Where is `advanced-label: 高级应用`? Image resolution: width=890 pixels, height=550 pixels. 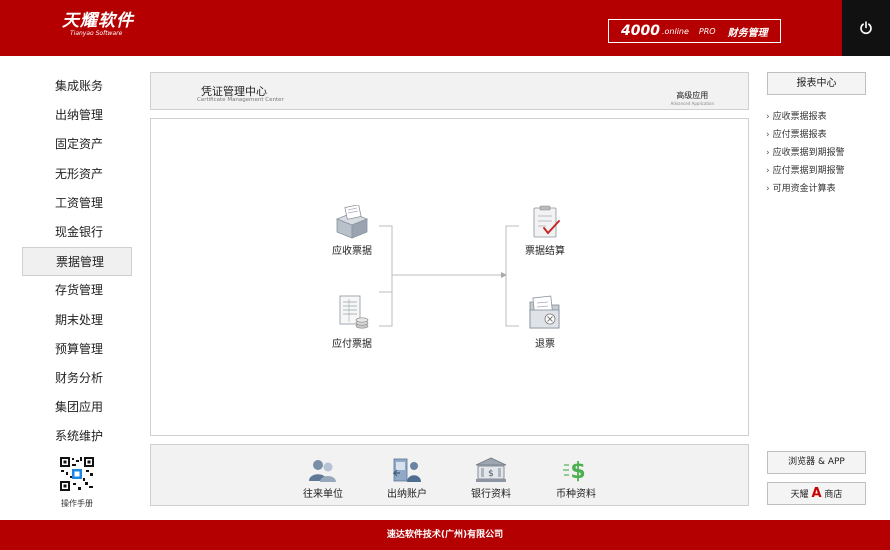
advanced-label: 高级应用 is located at coordinates (692, 95).